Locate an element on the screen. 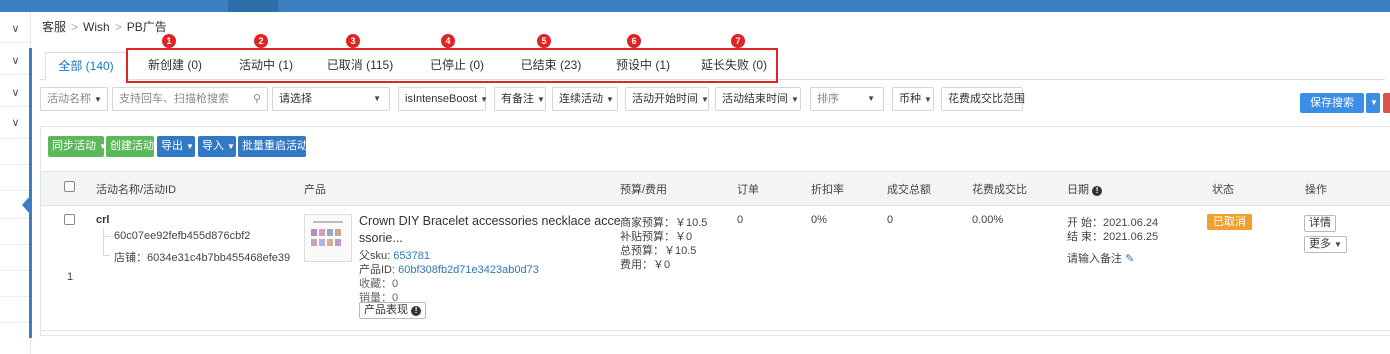  button-label: 导入 is located at coordinates (213, 146).